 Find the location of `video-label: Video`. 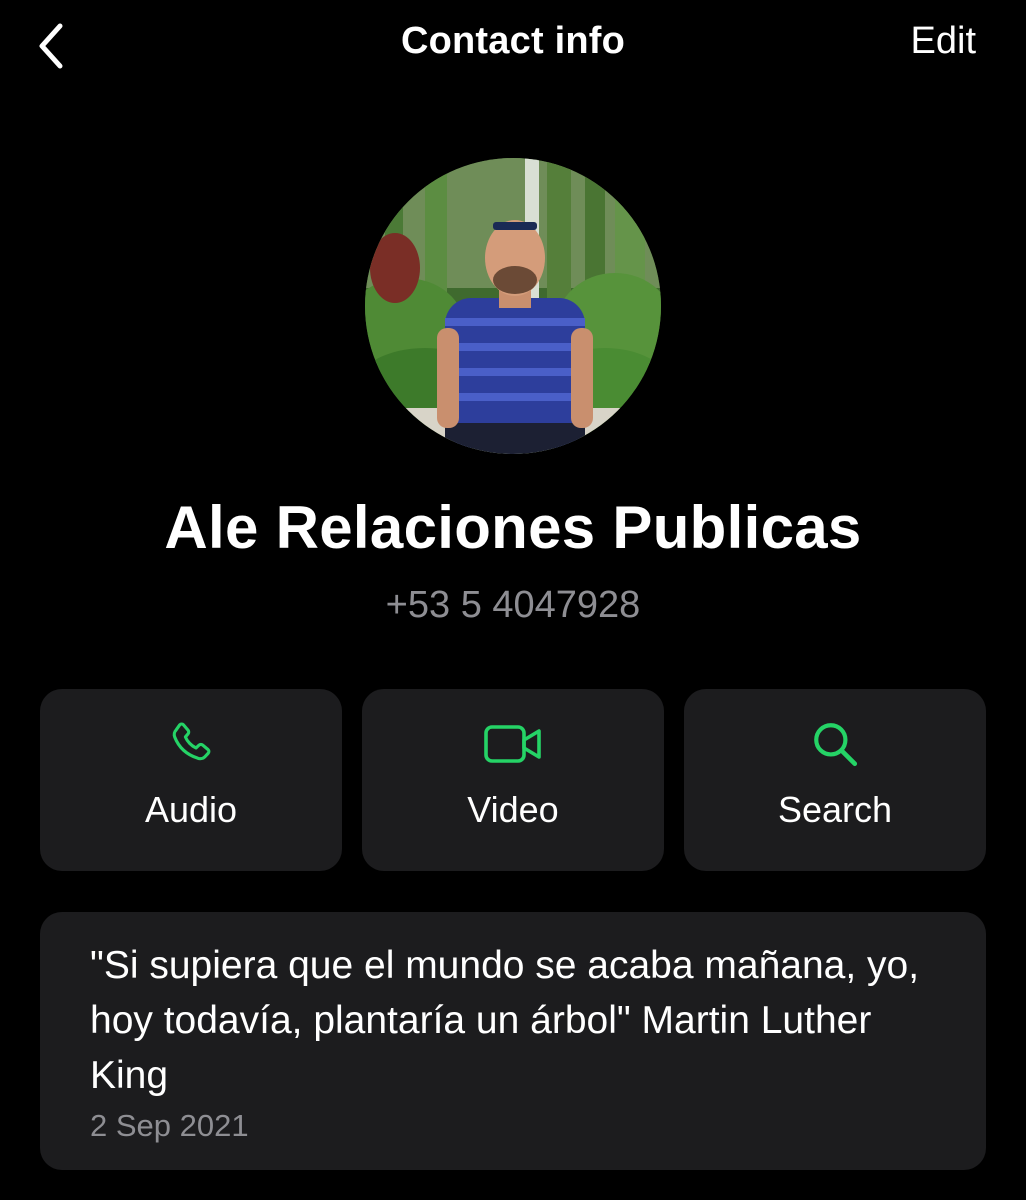

video-label: Video is located at coordinates (513, 809).